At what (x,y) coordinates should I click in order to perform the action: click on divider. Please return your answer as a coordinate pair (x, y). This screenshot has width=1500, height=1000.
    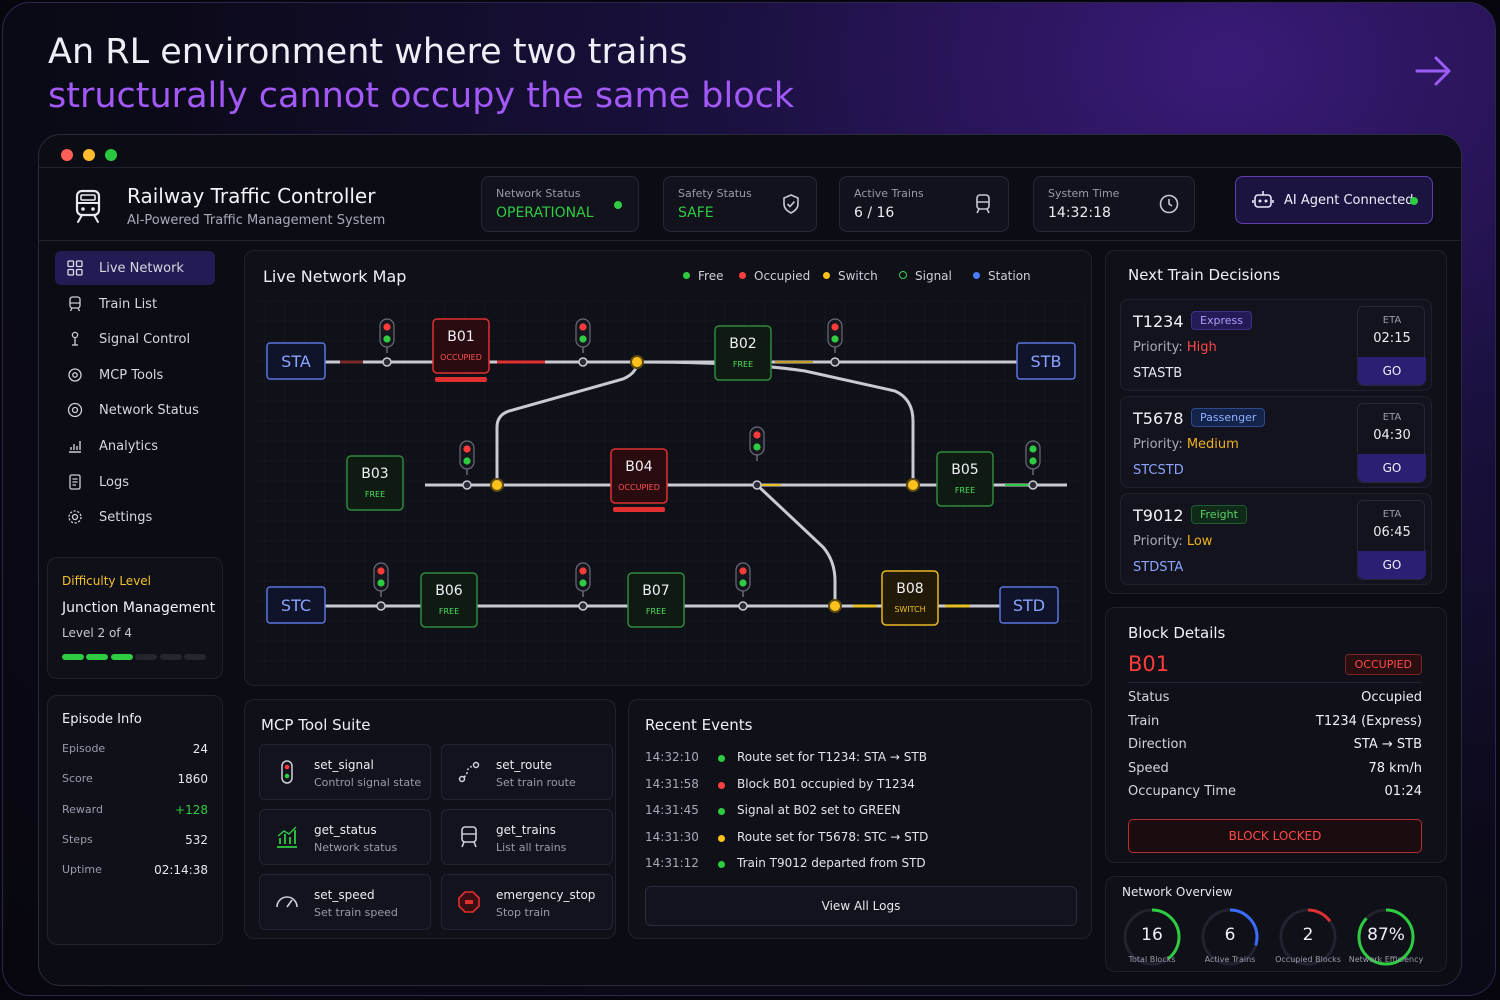
    Looking at the image, I should click on (1275, 682).